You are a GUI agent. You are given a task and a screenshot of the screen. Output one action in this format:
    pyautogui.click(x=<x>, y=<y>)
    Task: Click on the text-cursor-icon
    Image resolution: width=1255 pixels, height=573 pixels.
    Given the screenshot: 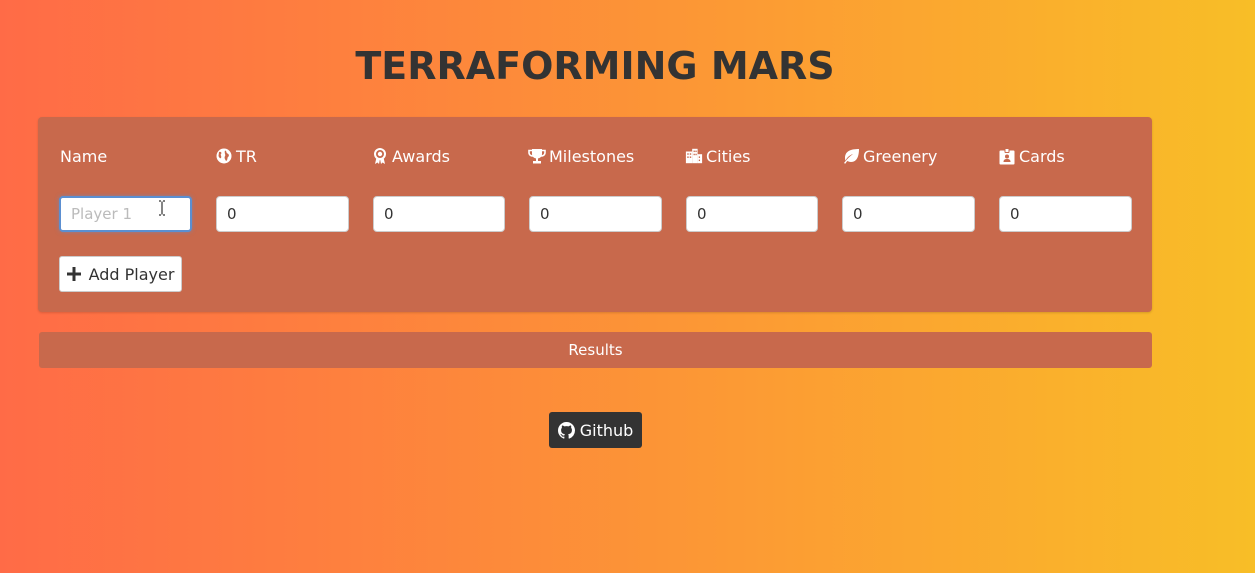 What is the action you would take?
    pyautogui.click(x=162, y=208)
    